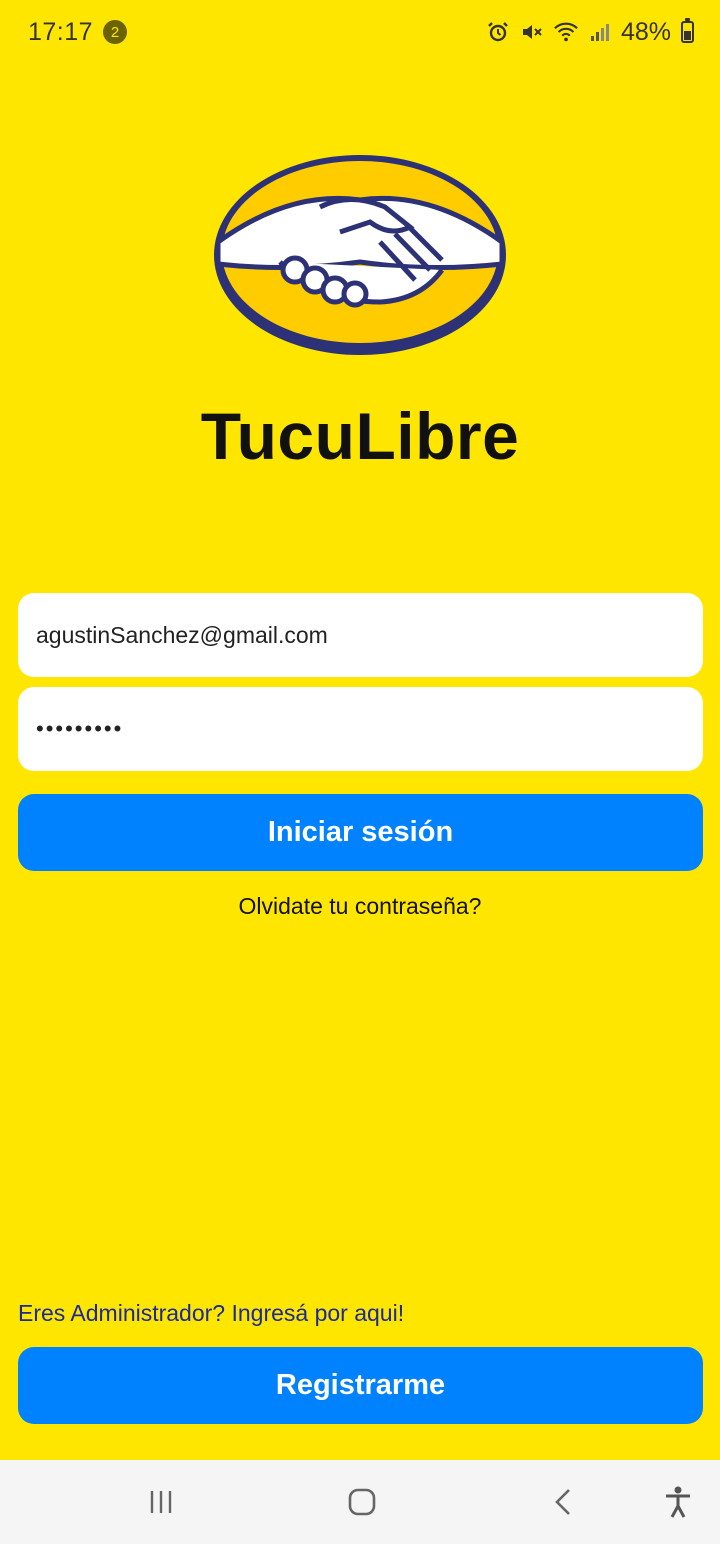 The image size is (720, 1544). I want to click on email-field: agustinSanchez@gmail.com, so click(360, 635).